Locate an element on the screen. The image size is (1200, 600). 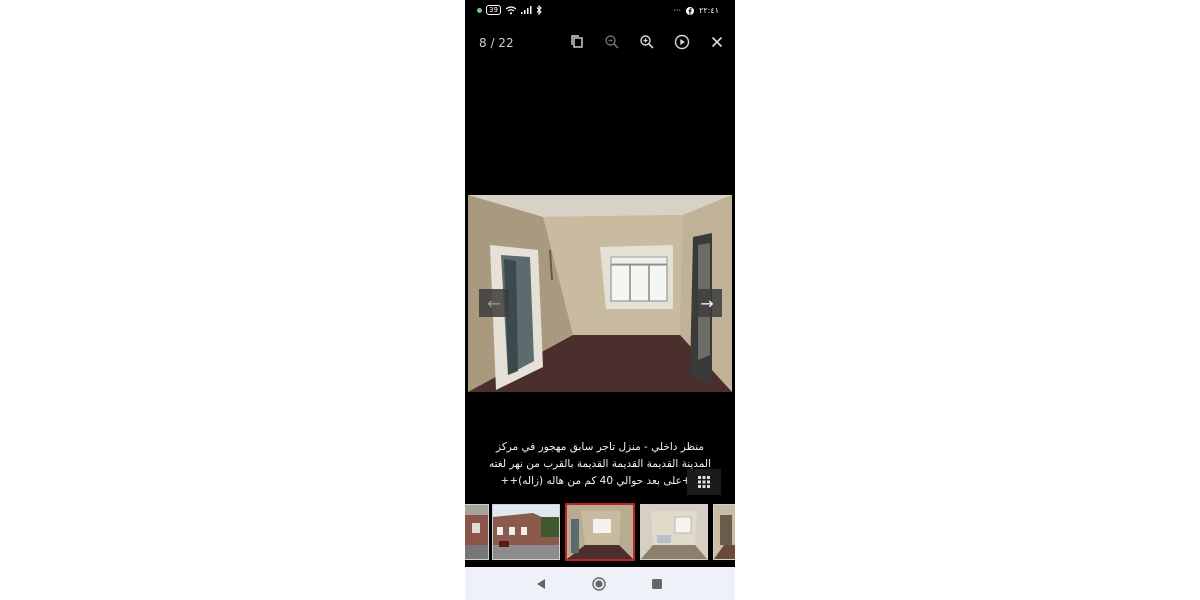
previous-image-button: ← is located at coordinates (494, 303).